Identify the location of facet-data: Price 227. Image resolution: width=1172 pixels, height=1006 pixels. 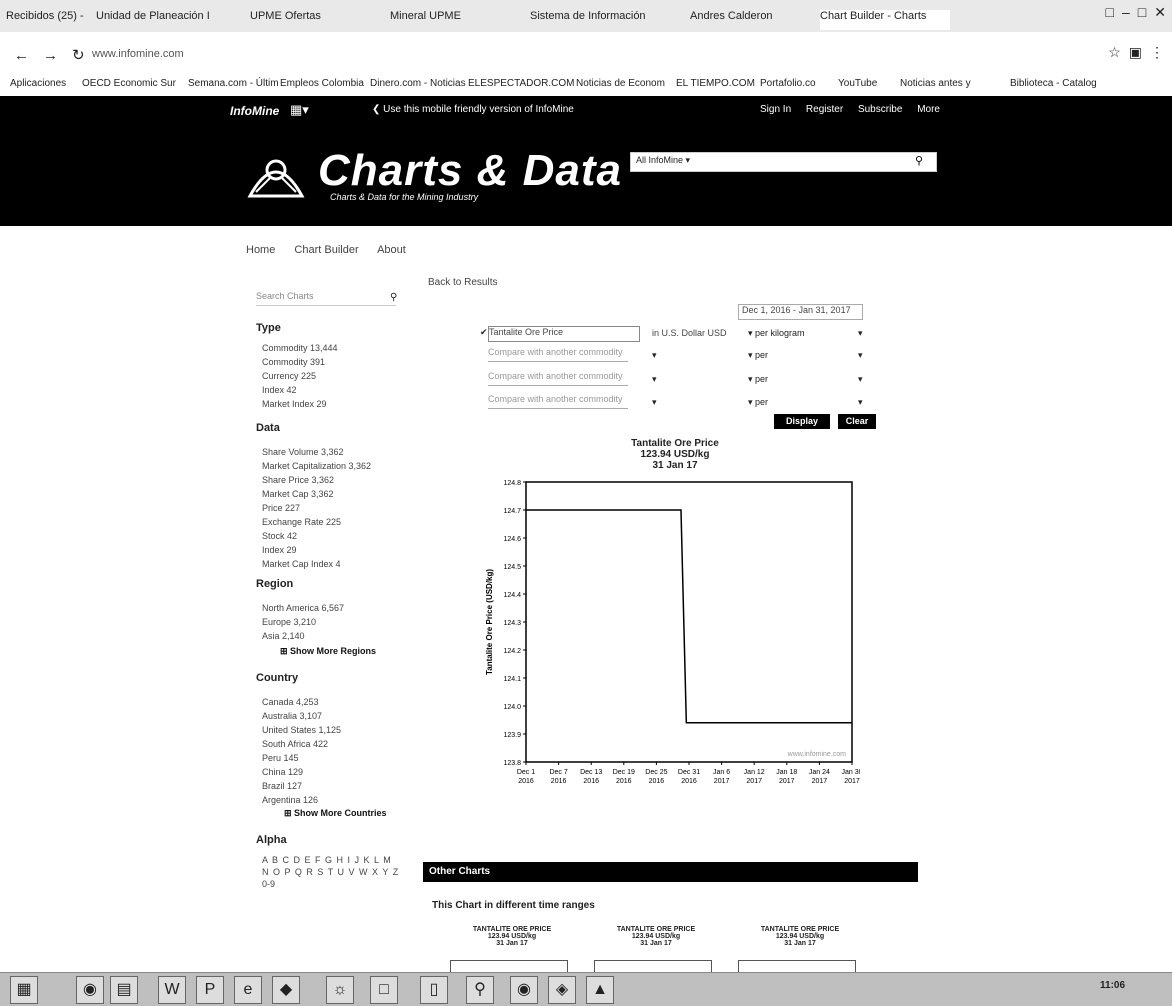
(281, 508).